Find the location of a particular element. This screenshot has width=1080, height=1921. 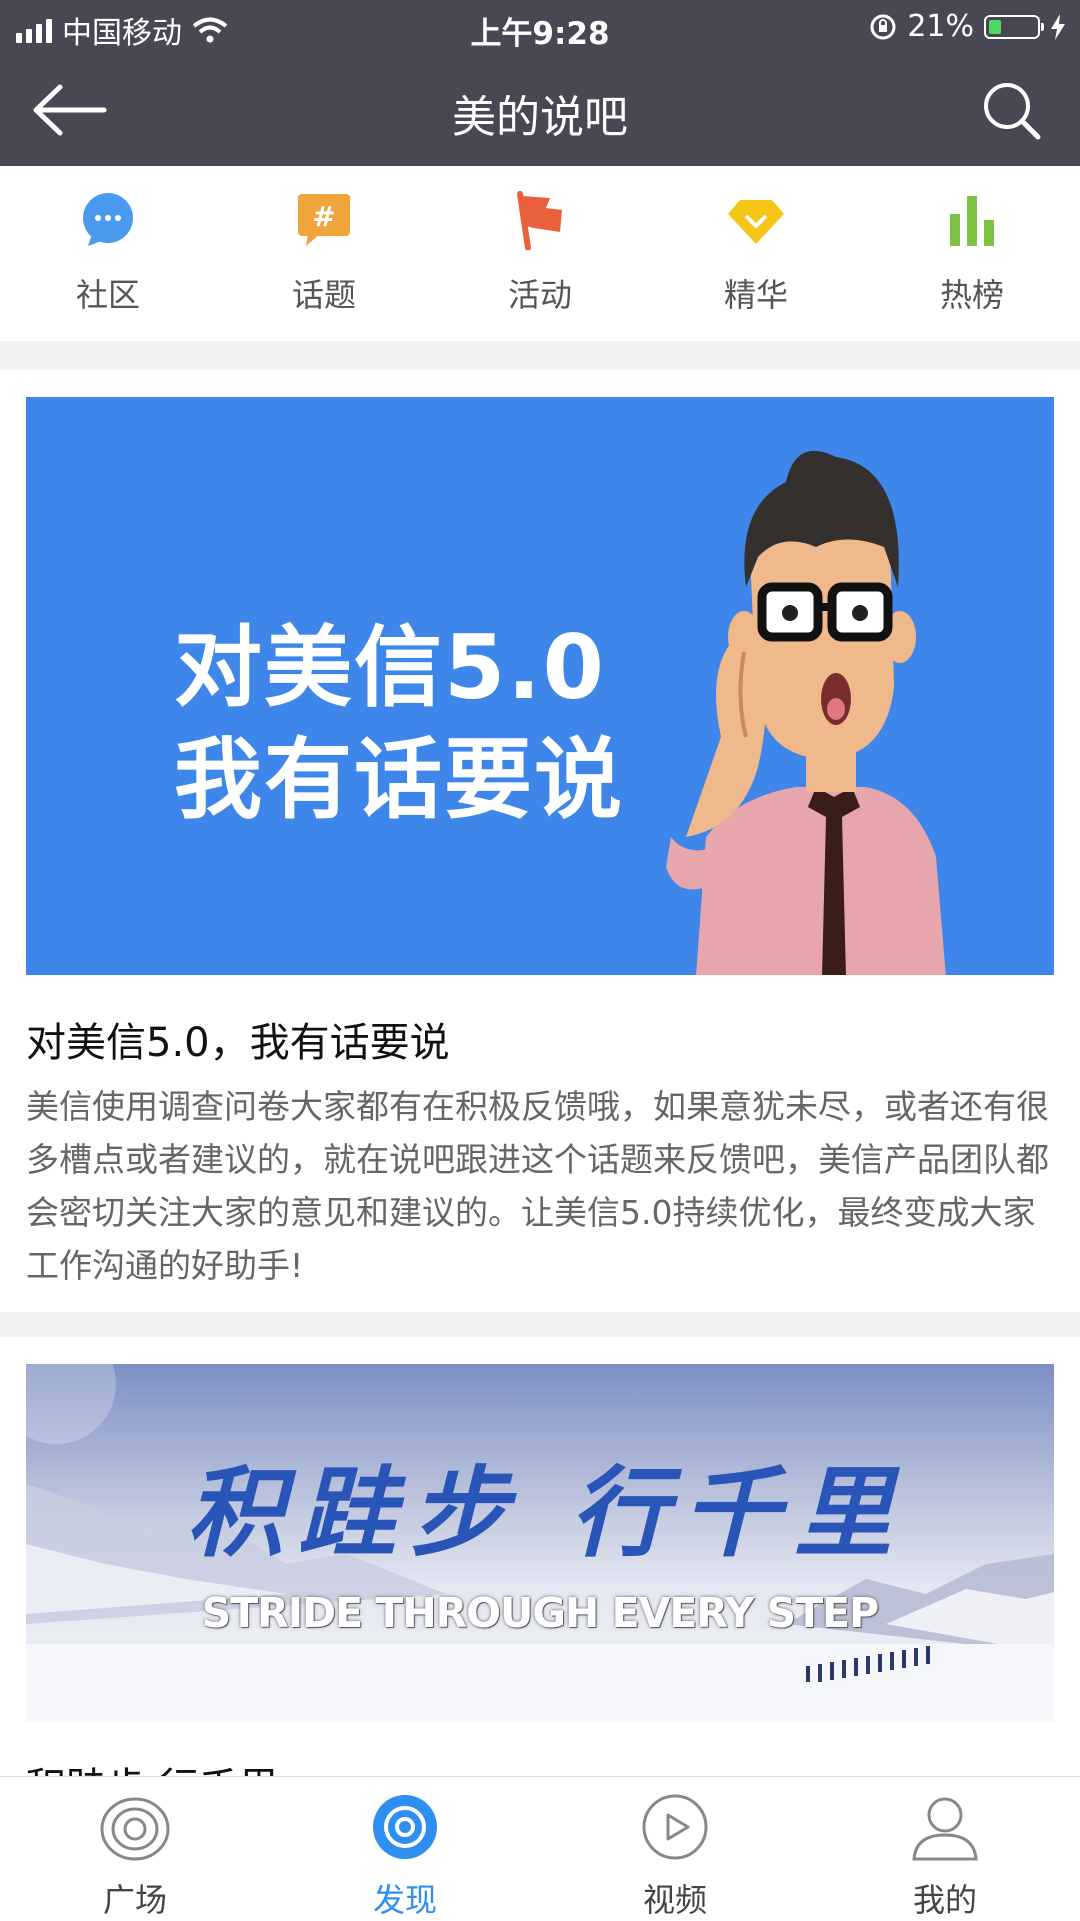

bar-chart-icon is located at coordinates (972, 221).